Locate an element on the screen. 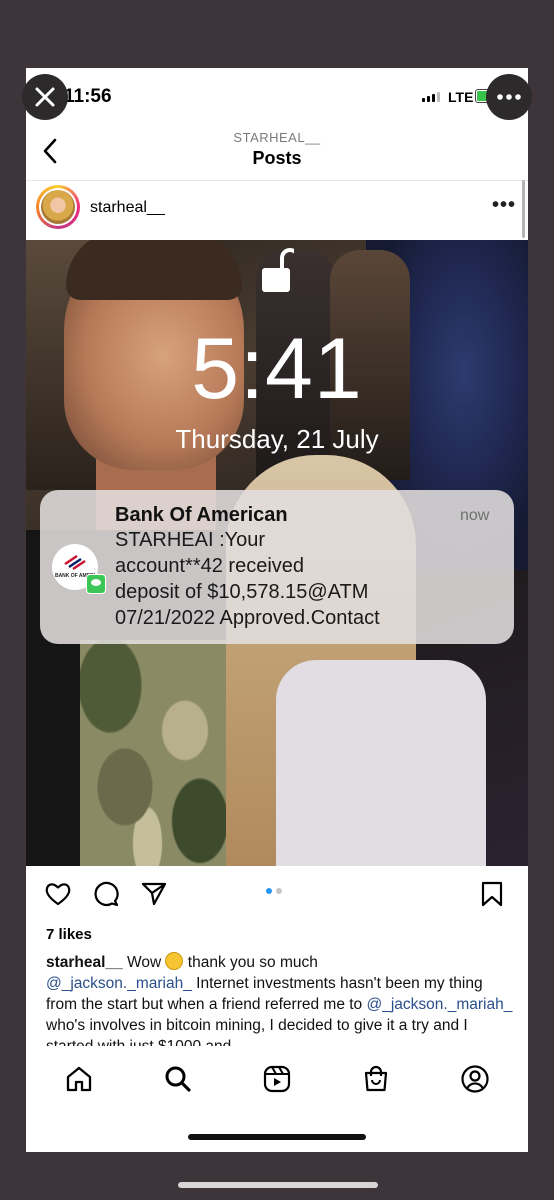 This screenshot has height=1200, width=554. close-button is located at coordinates (45, 97).